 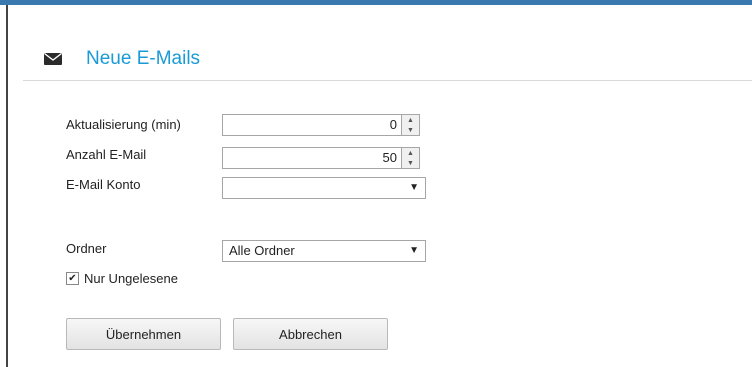 I want to click on panel-title: Neue E-Mails, so click(x=143, y=58).